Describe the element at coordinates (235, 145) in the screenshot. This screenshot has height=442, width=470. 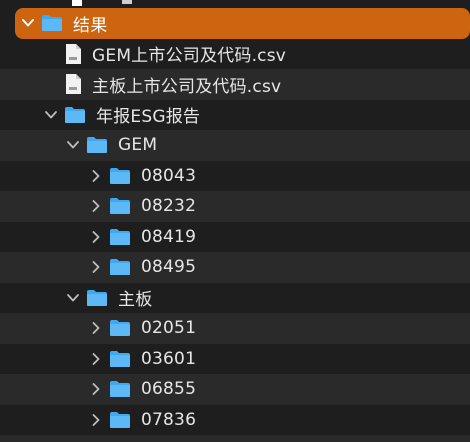
I see `tree-row-gem-folder: GEM` at that location.